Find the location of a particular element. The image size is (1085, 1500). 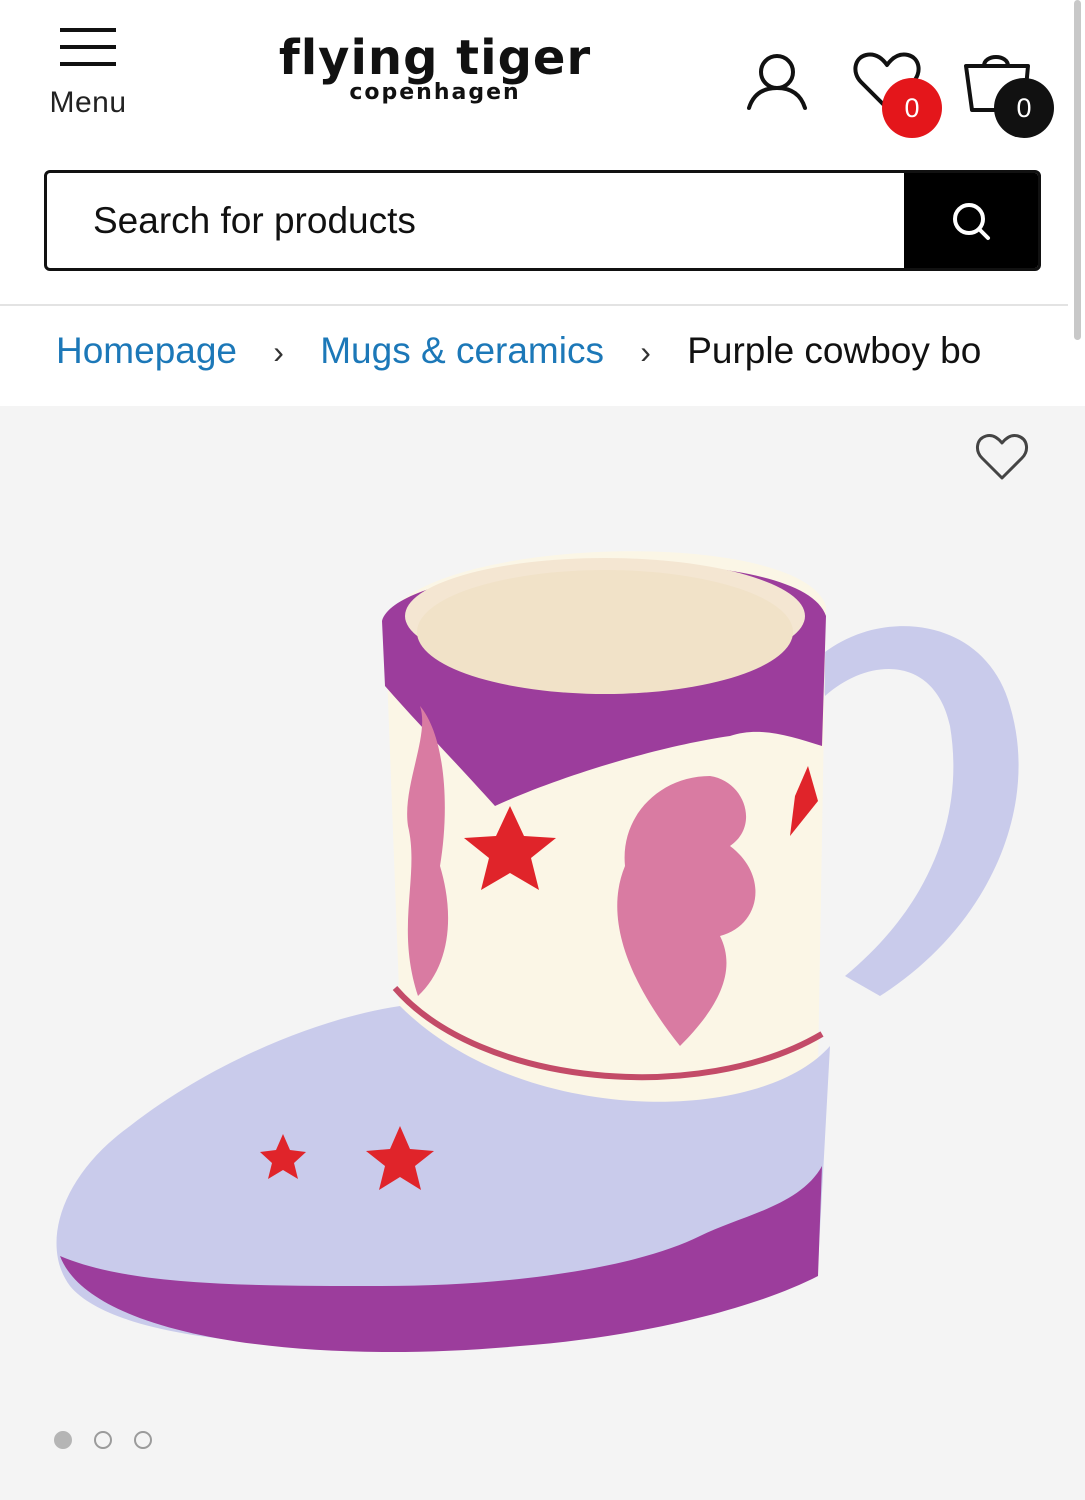

user-icon is located at coordinates (777, 82).